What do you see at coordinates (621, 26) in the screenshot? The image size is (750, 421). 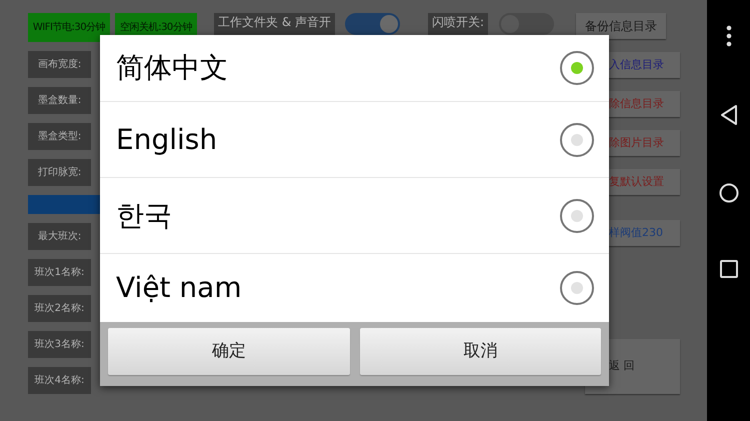 I see `backup-button: 备份信息目录` at bounding box center [621, 26].